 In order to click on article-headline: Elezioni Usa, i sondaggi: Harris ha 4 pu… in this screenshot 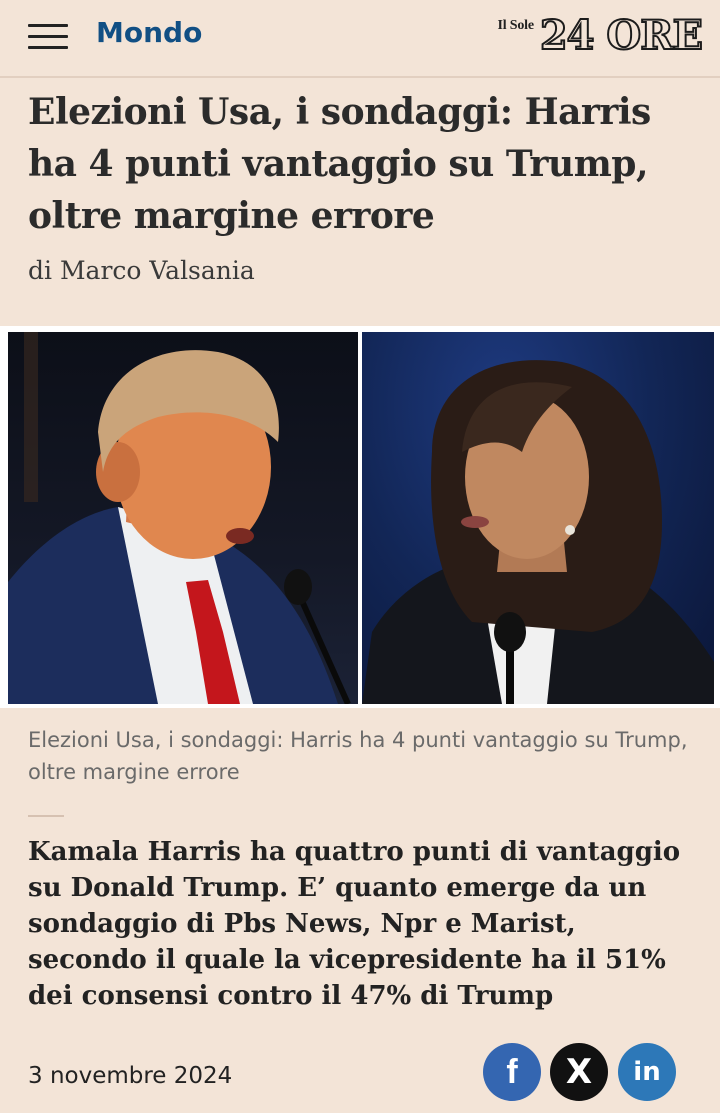, I will do `click(339, 164)`.